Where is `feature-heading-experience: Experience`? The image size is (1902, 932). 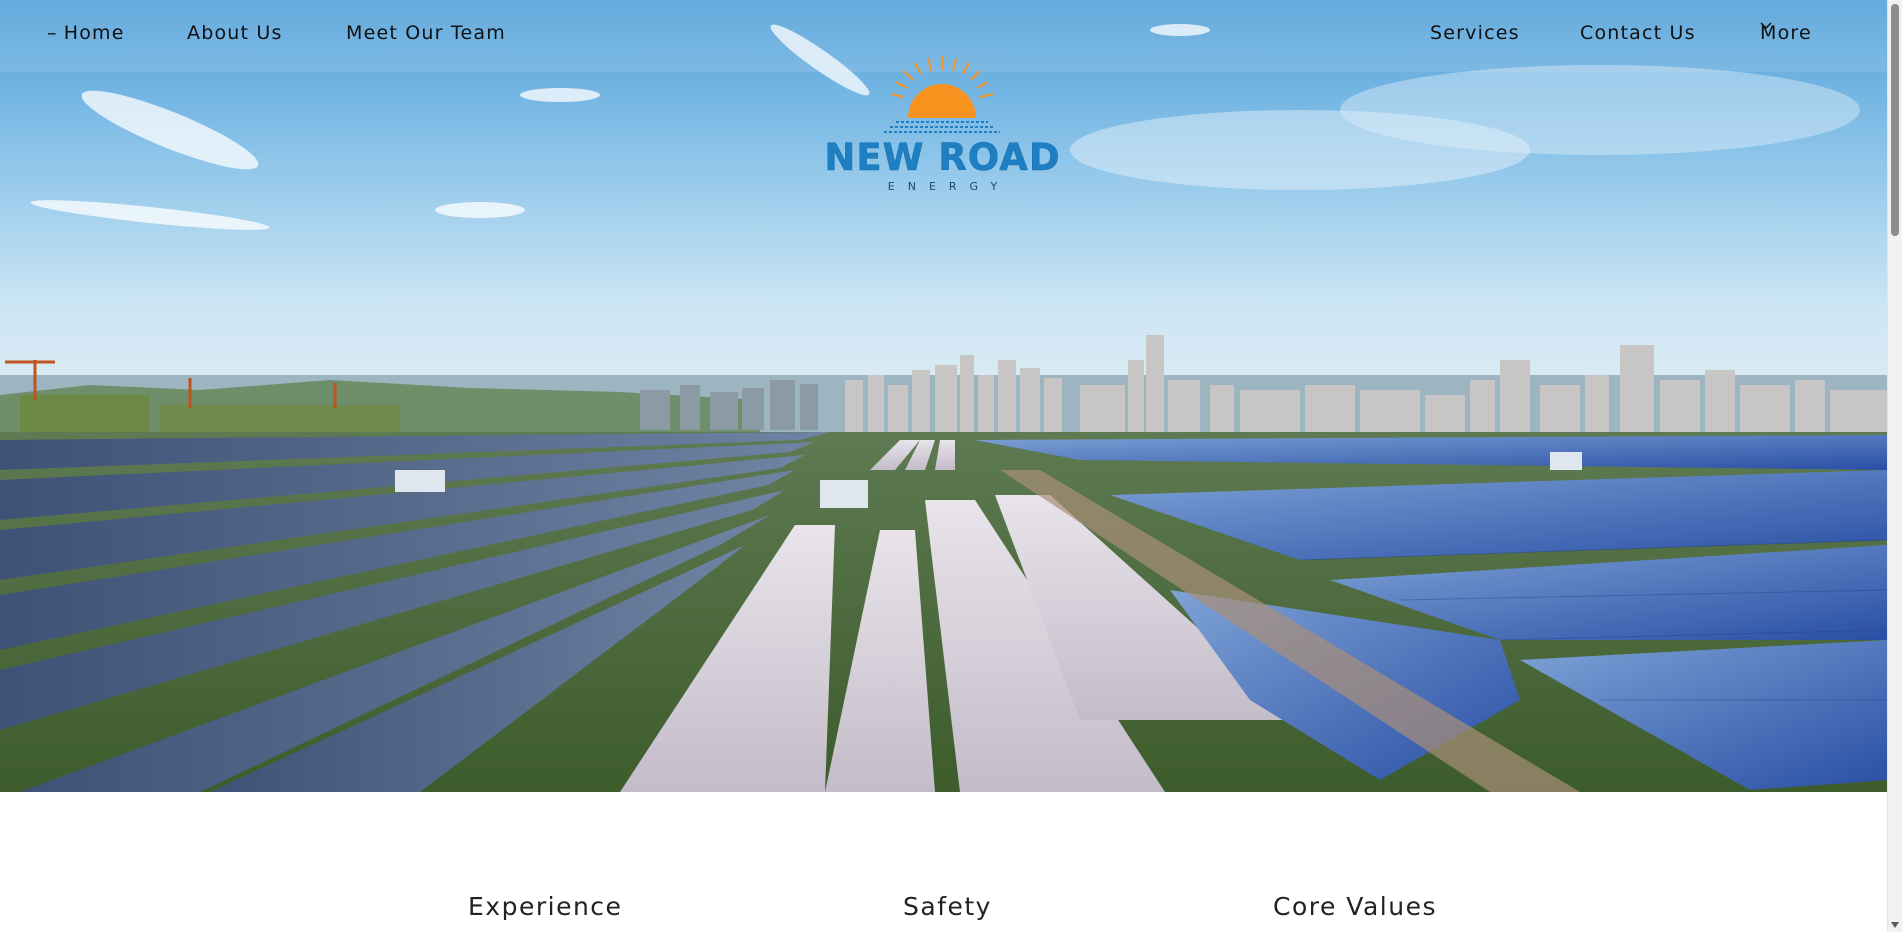
feature-heading-experience: Experience is located at coordinates (545, 906).